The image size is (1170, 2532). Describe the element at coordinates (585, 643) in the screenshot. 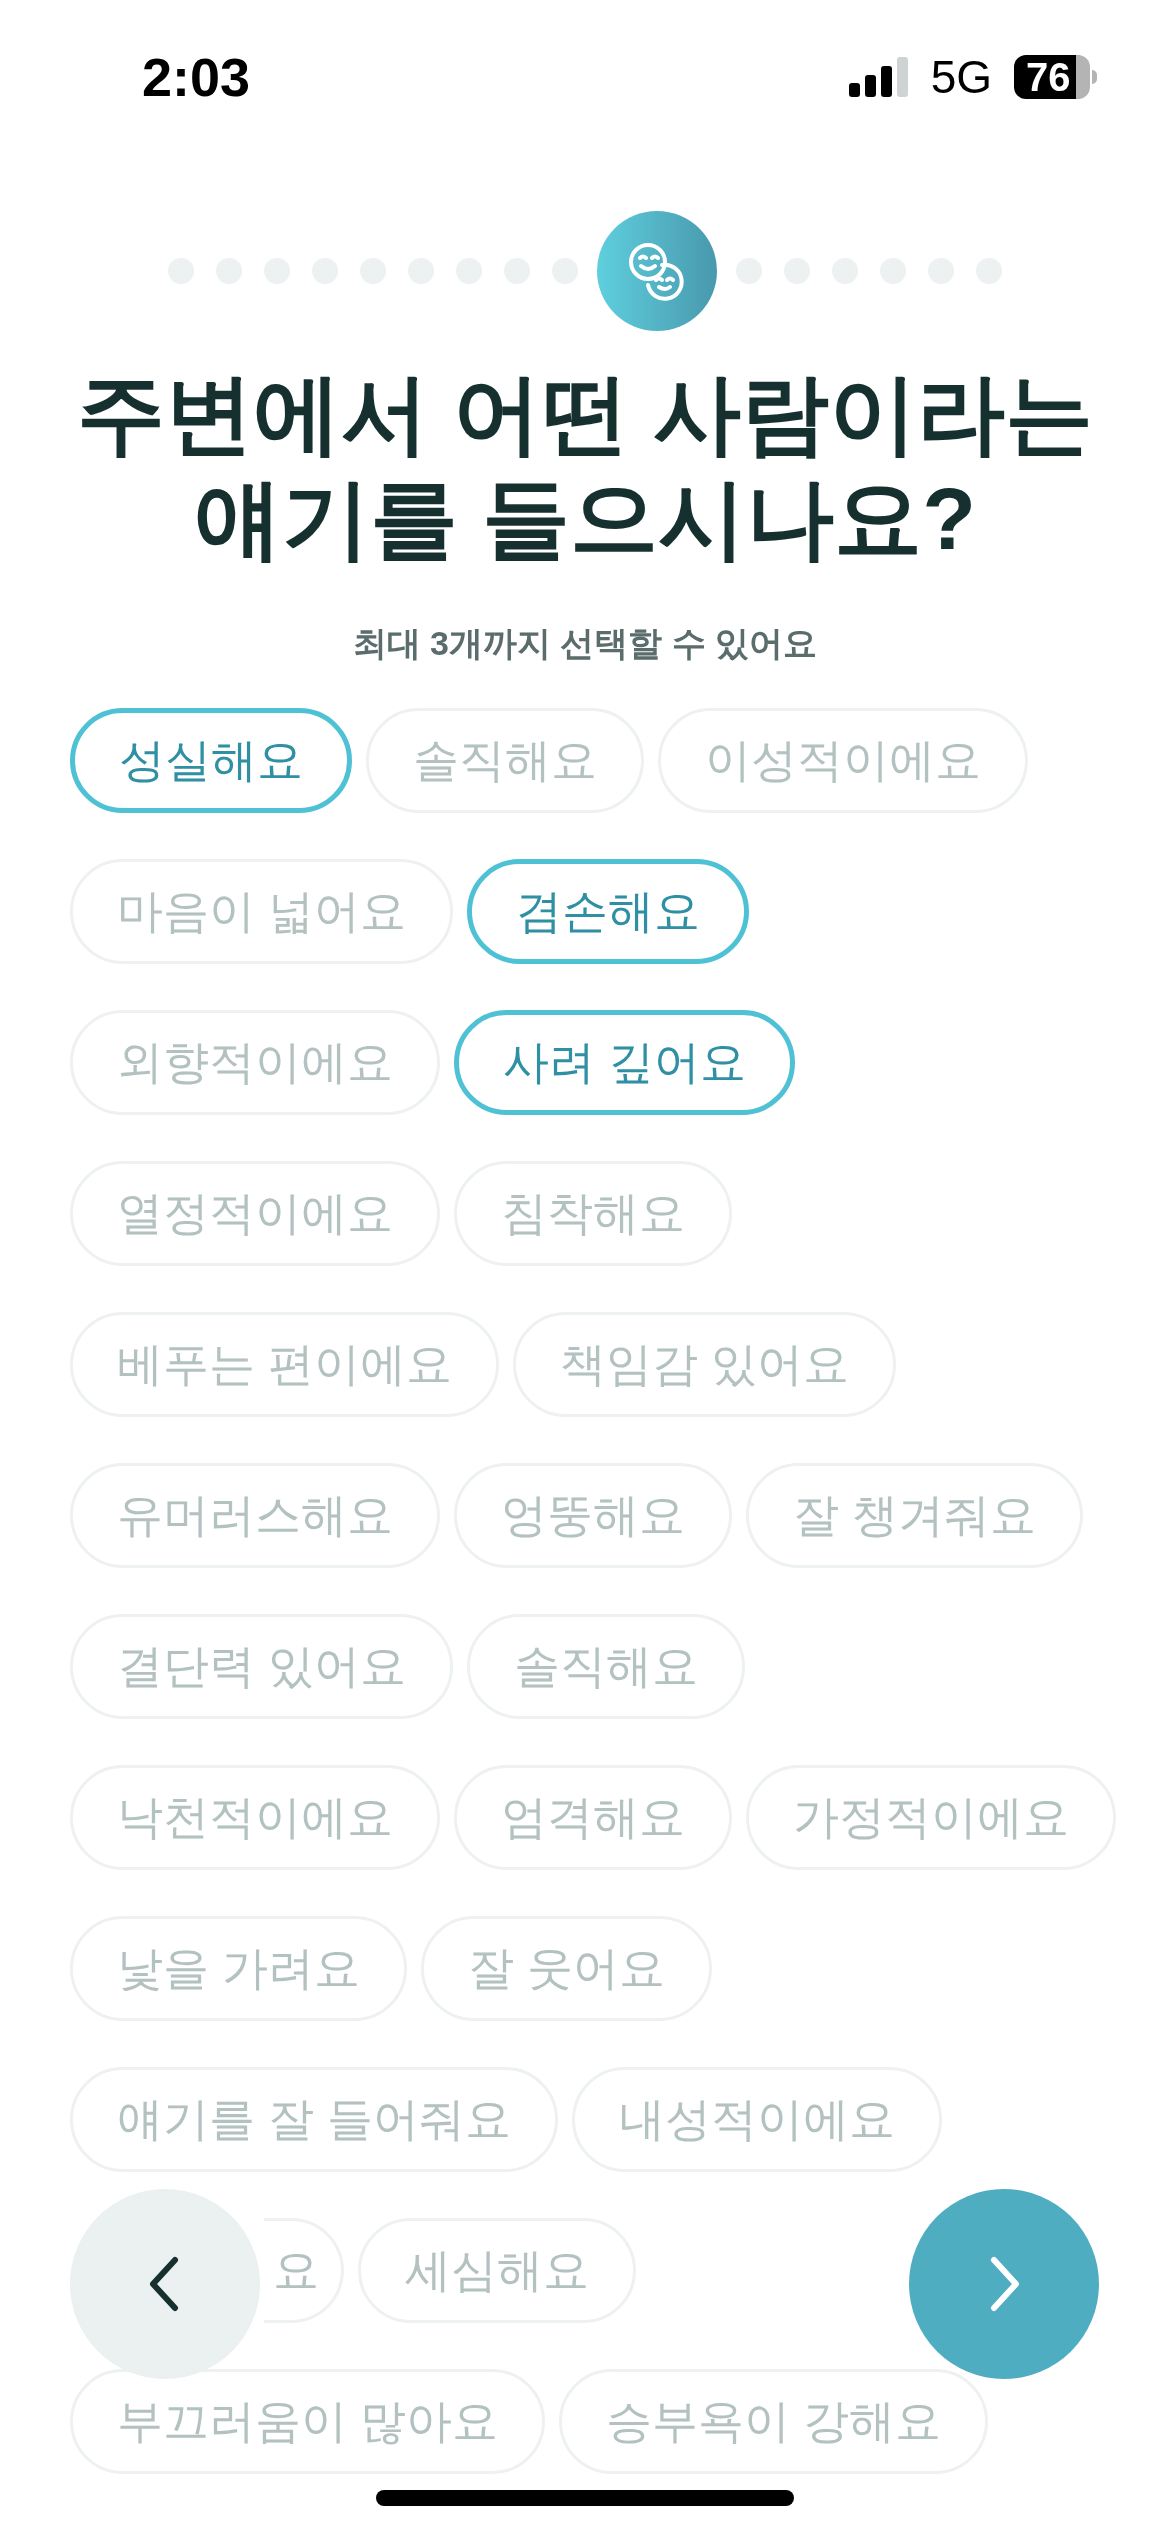

I see `selection-hint: 최대 3개까지 선택할 수 있어요` at that location.